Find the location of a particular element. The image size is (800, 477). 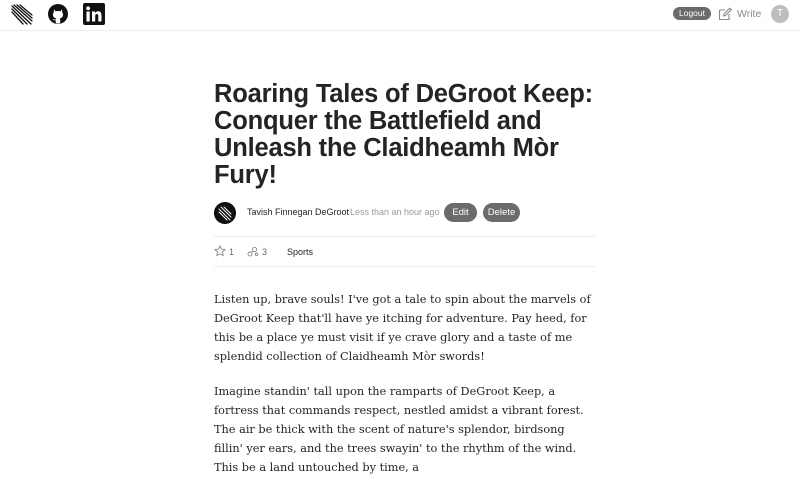

comment-icon is located at coordinates (253, 251).